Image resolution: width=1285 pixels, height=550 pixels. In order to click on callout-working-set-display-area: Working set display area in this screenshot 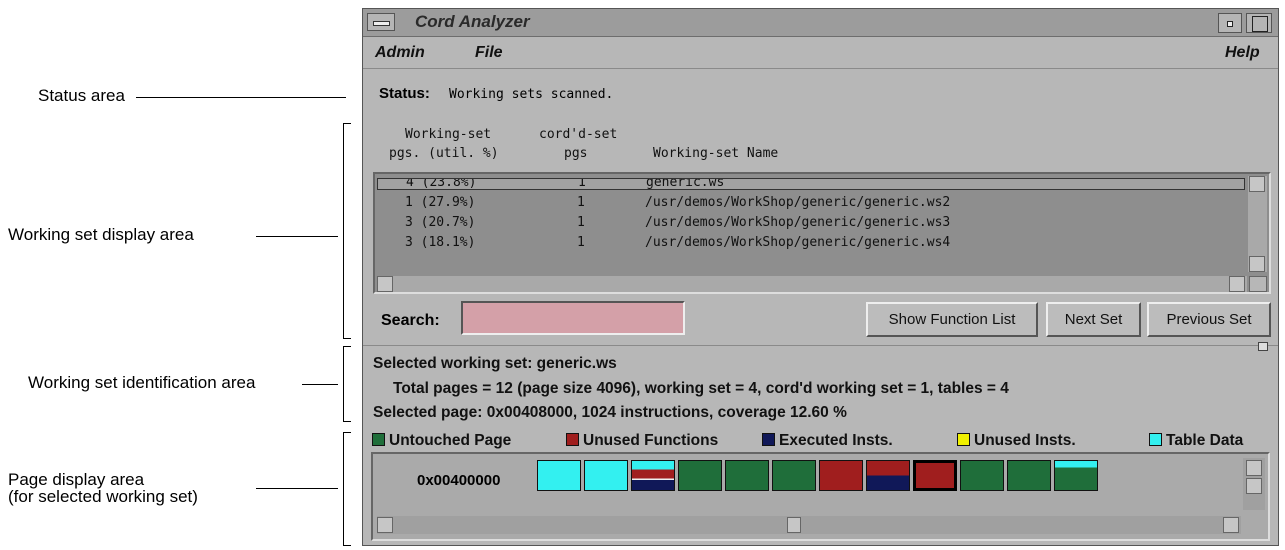, I will do `click(101, 234)`.